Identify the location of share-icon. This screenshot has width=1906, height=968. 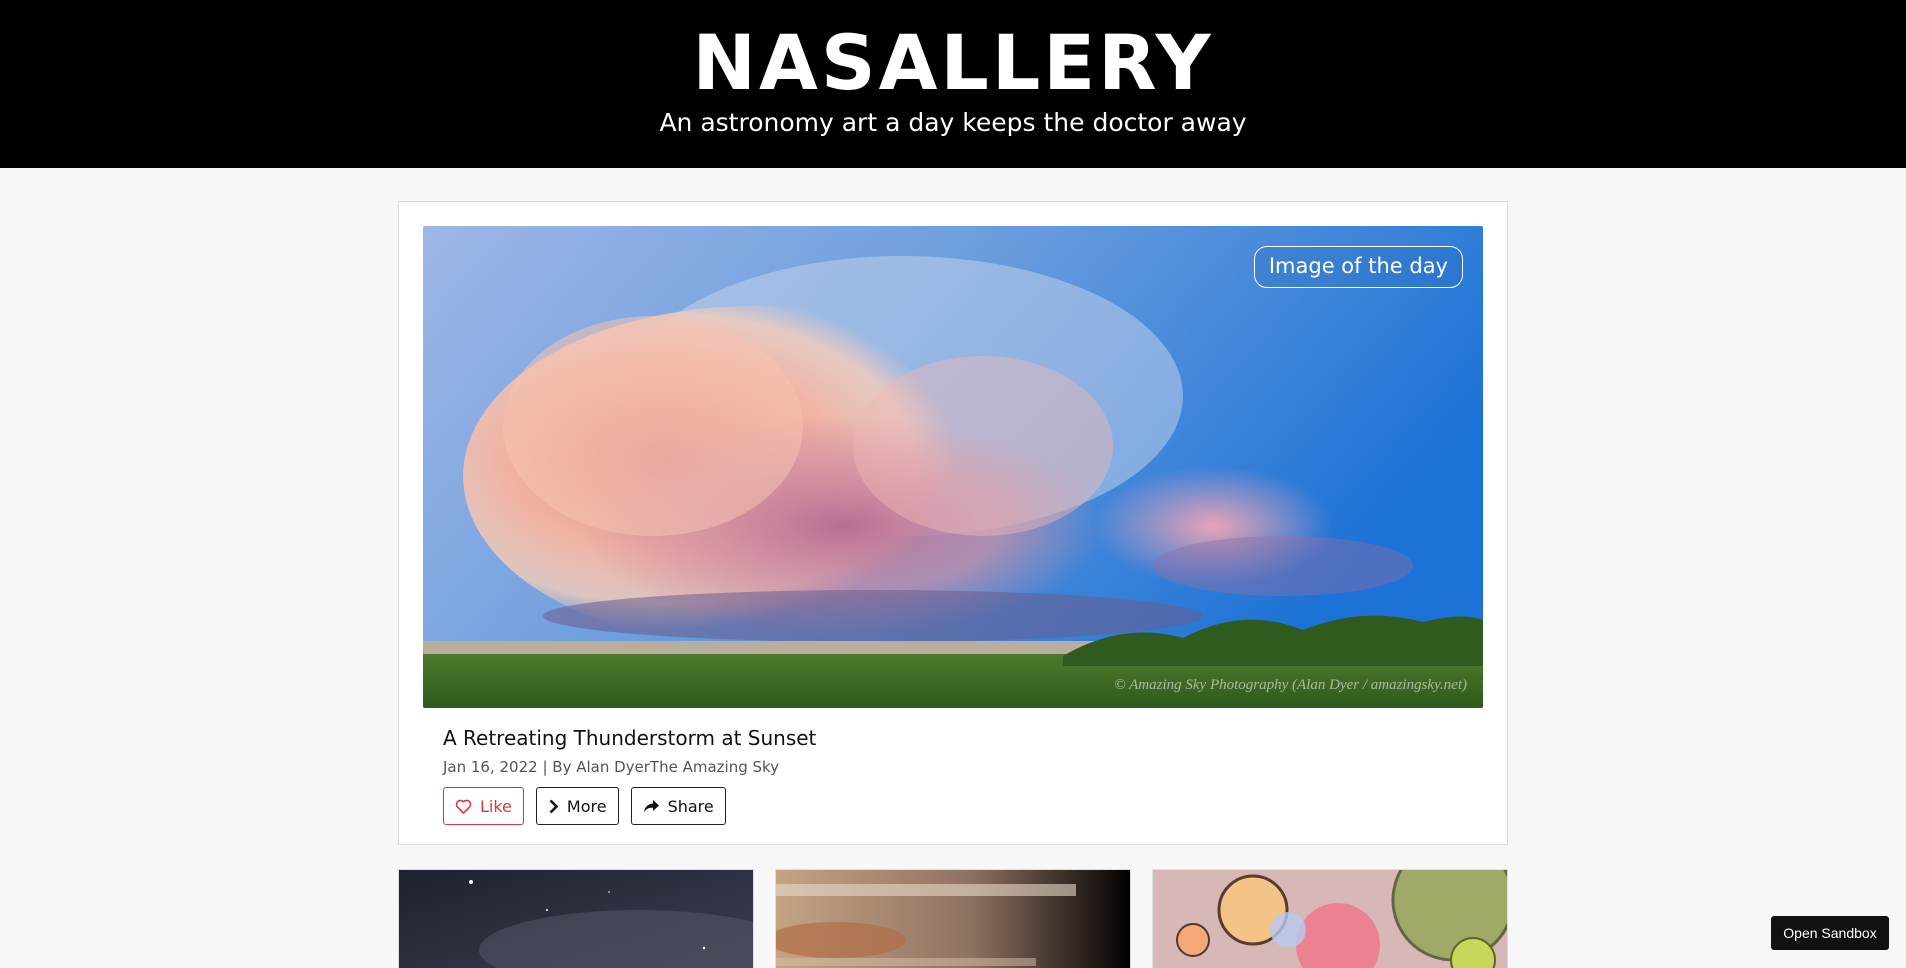
(651, 806).